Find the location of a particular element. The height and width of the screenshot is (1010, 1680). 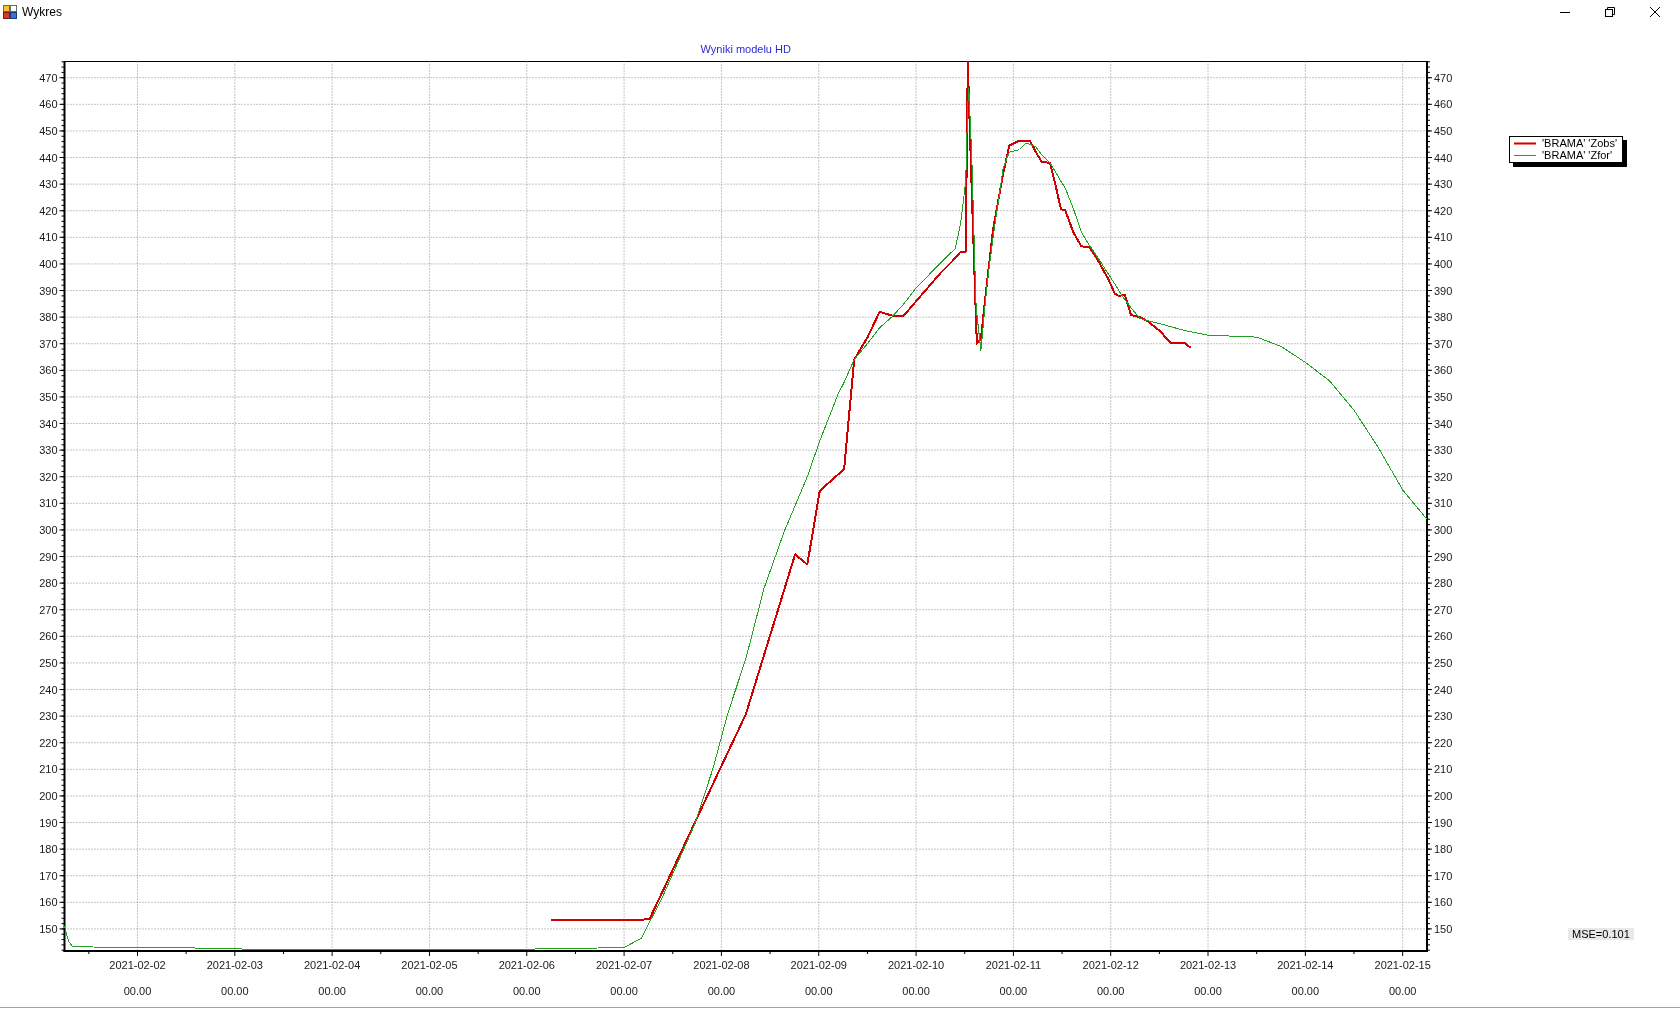

mse-label: MSE=0.101 is located at coordinates (1601, 934).